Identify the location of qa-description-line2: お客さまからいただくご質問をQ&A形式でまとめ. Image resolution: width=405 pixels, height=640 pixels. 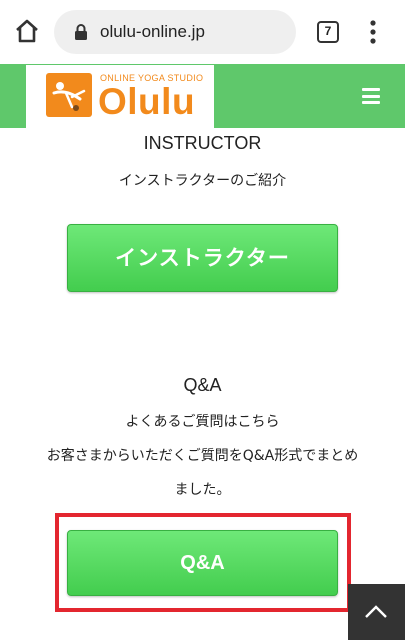
(202, 456).